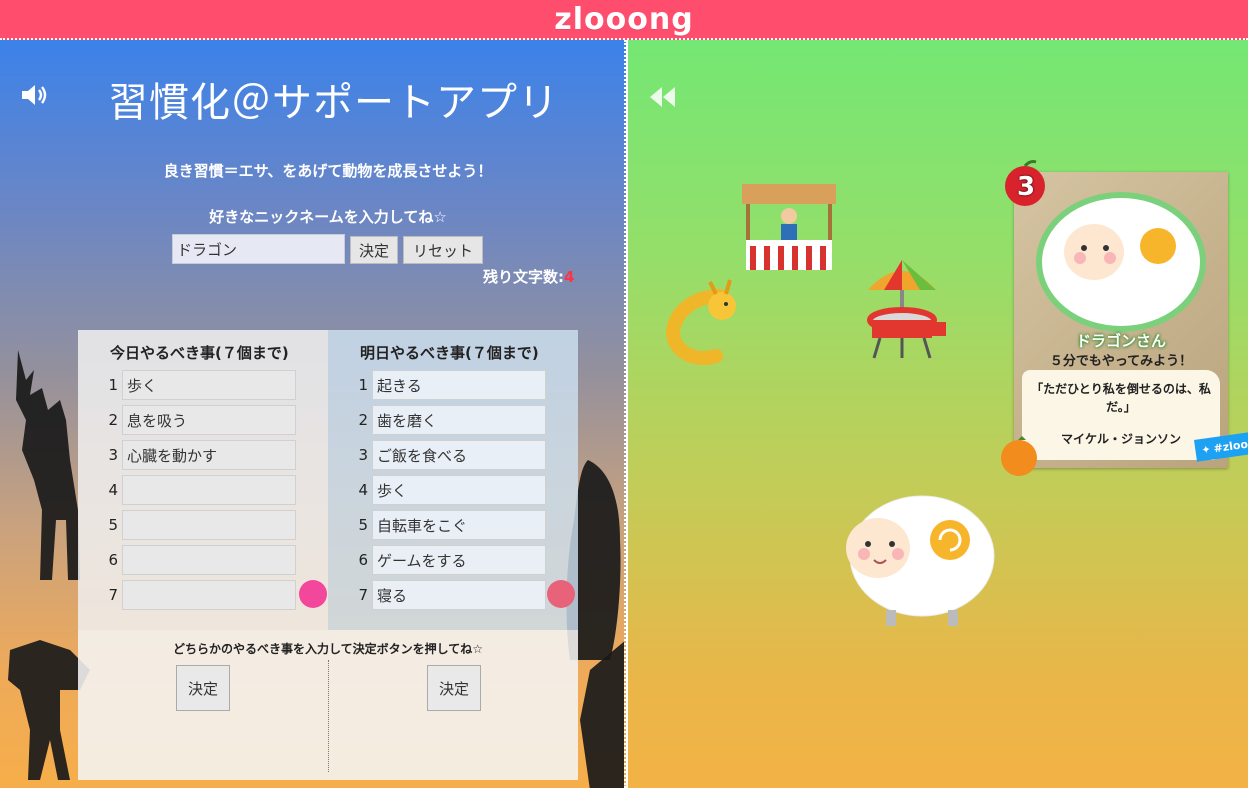 This screenshot has width=1248, height=788. What do you see at coordinates (1121, 398) in the screenshot?
I see `quote-text: 「ただひとり私を倒せるのは、私だ。」` at bounding box center [1121, 398].